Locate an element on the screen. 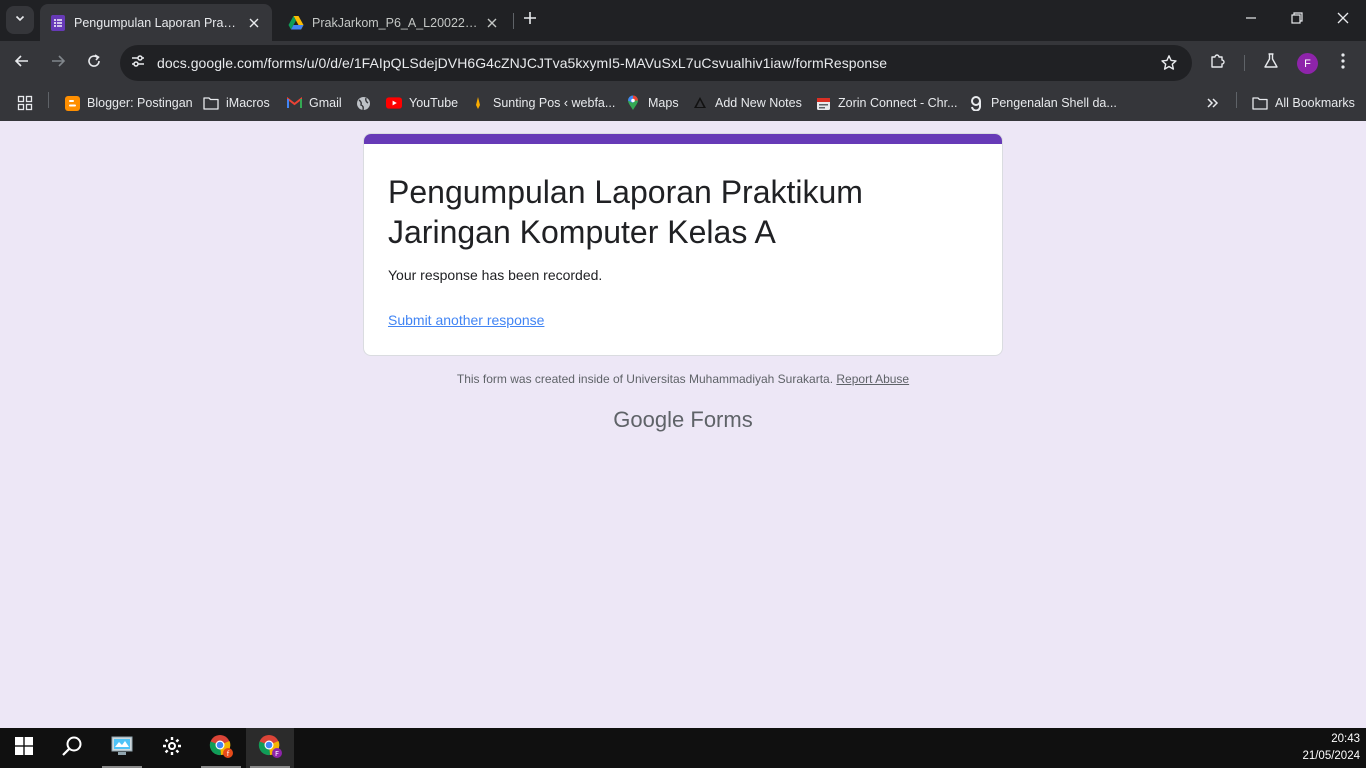  new-tab-button is located at coordinates (530, 20).